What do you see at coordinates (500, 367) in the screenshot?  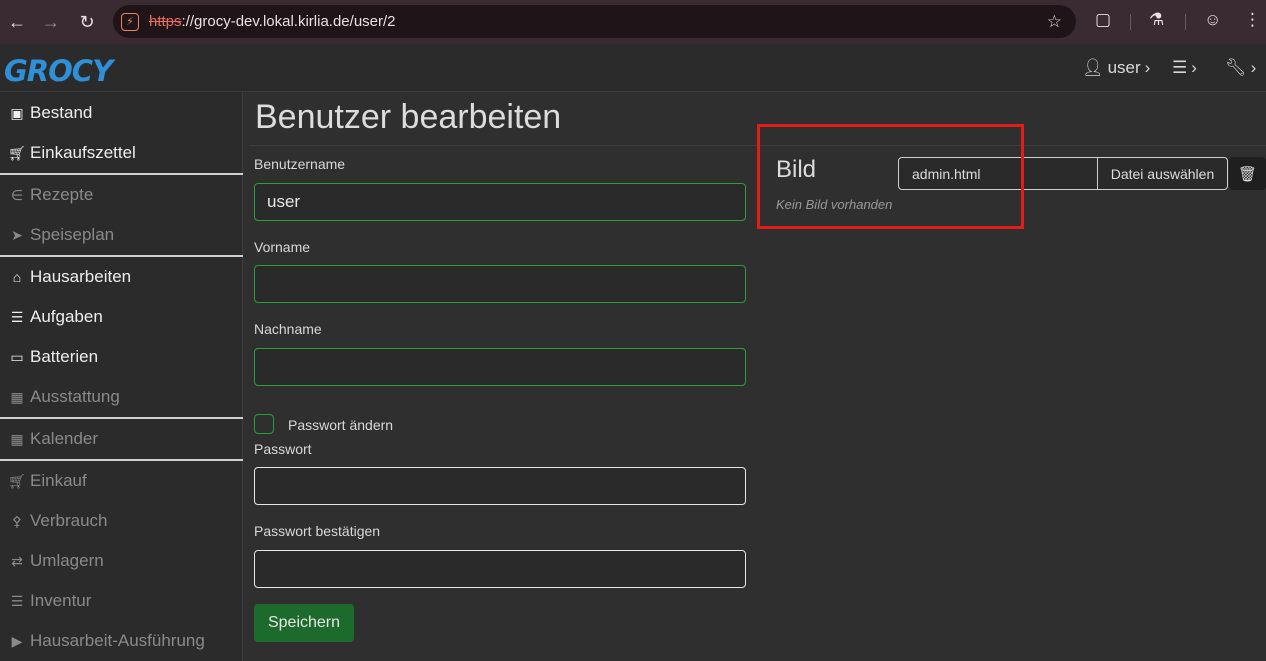 I see `lastname-field` at bounding box center [500, 367].